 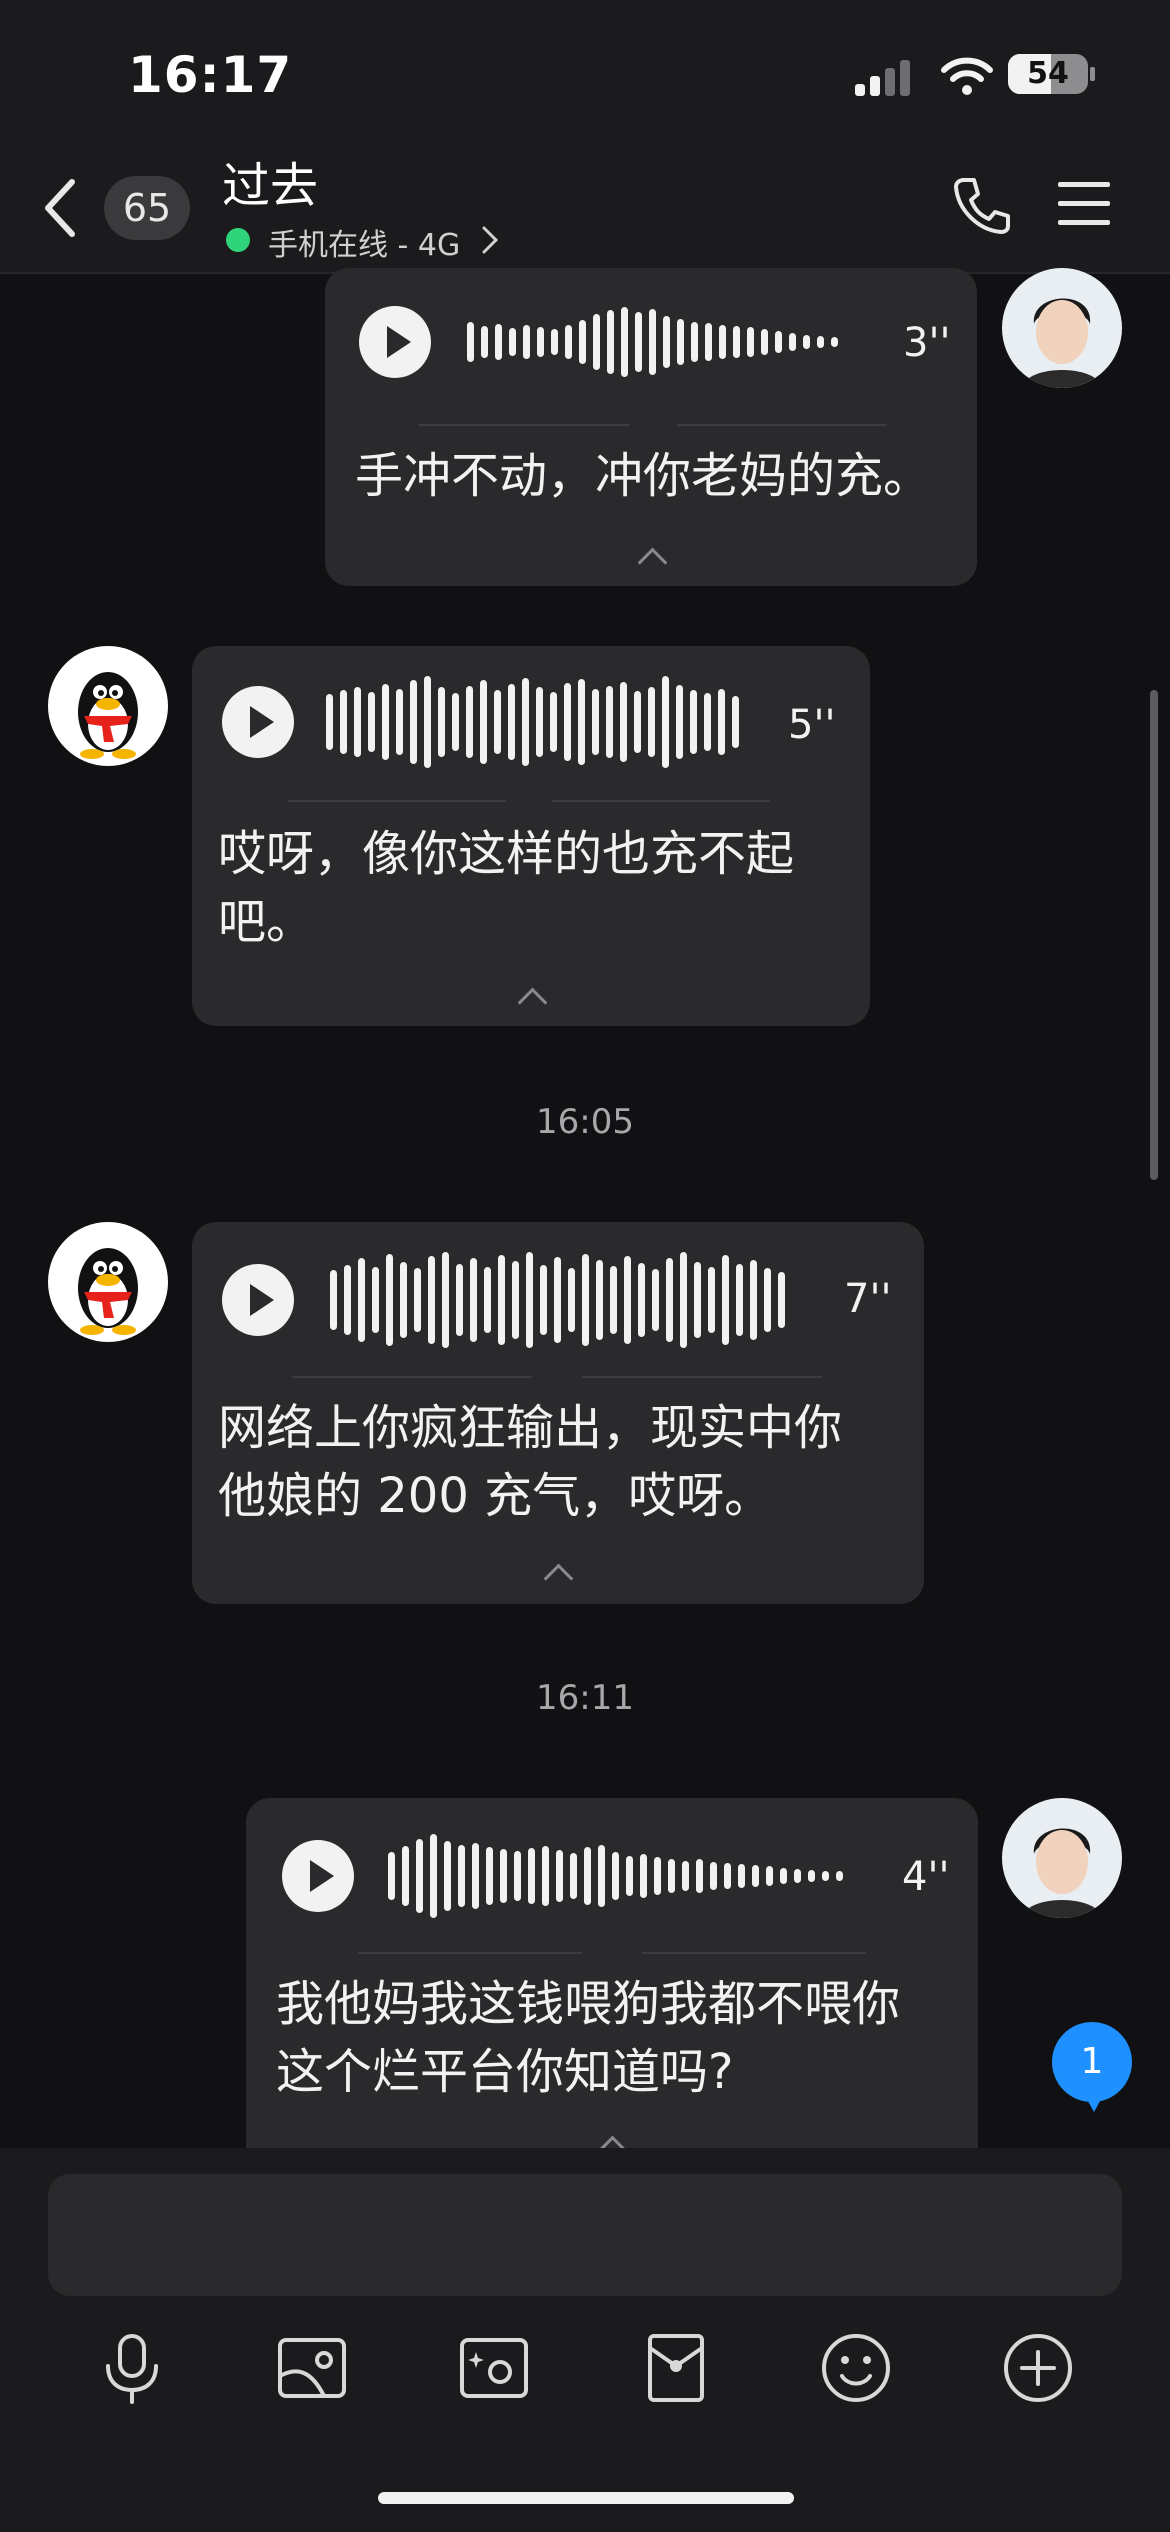 What do you see at coordinates (676, 2368) in the screenshot?
I see `red-packet-icon` at bounding box center [676, 2368].